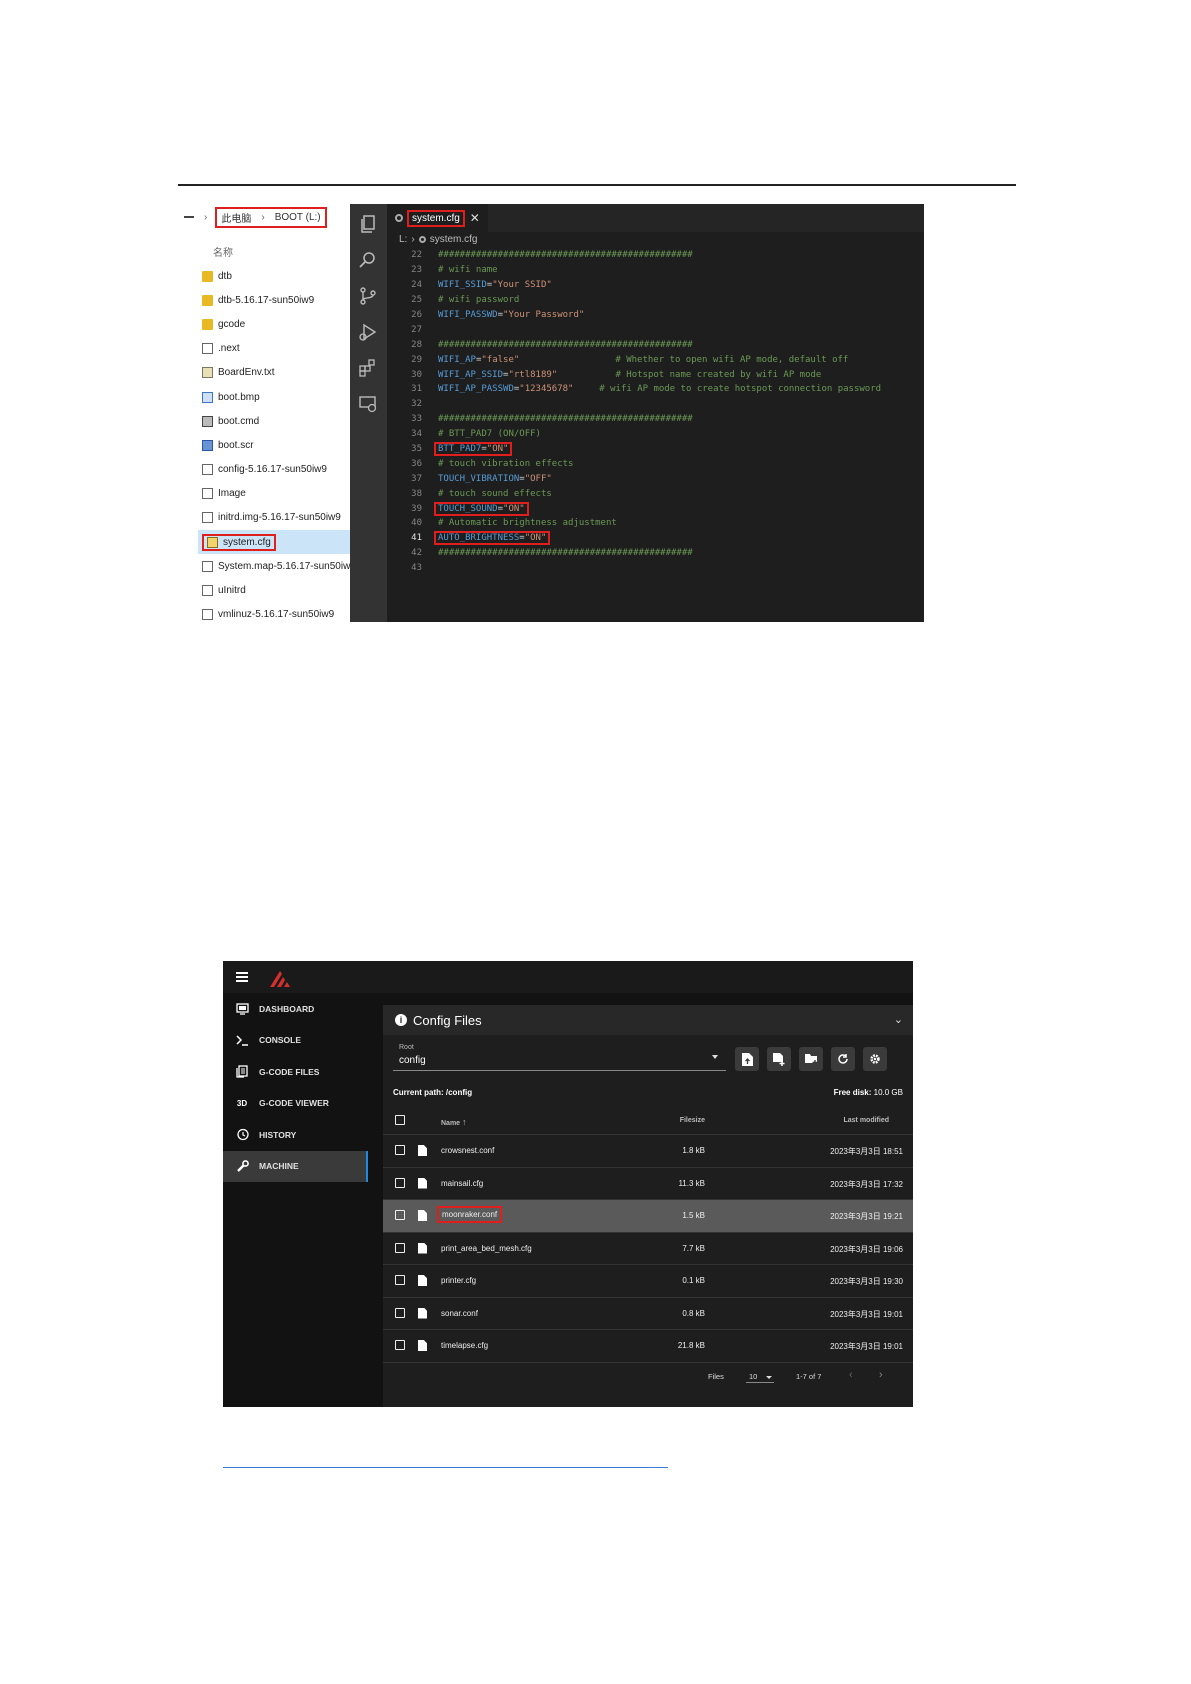  What do you see at coordinates (236, 217) in the screenshot?
I see `breadcrumb-this-pc: 此电脑` at bounding box center [236, 217].